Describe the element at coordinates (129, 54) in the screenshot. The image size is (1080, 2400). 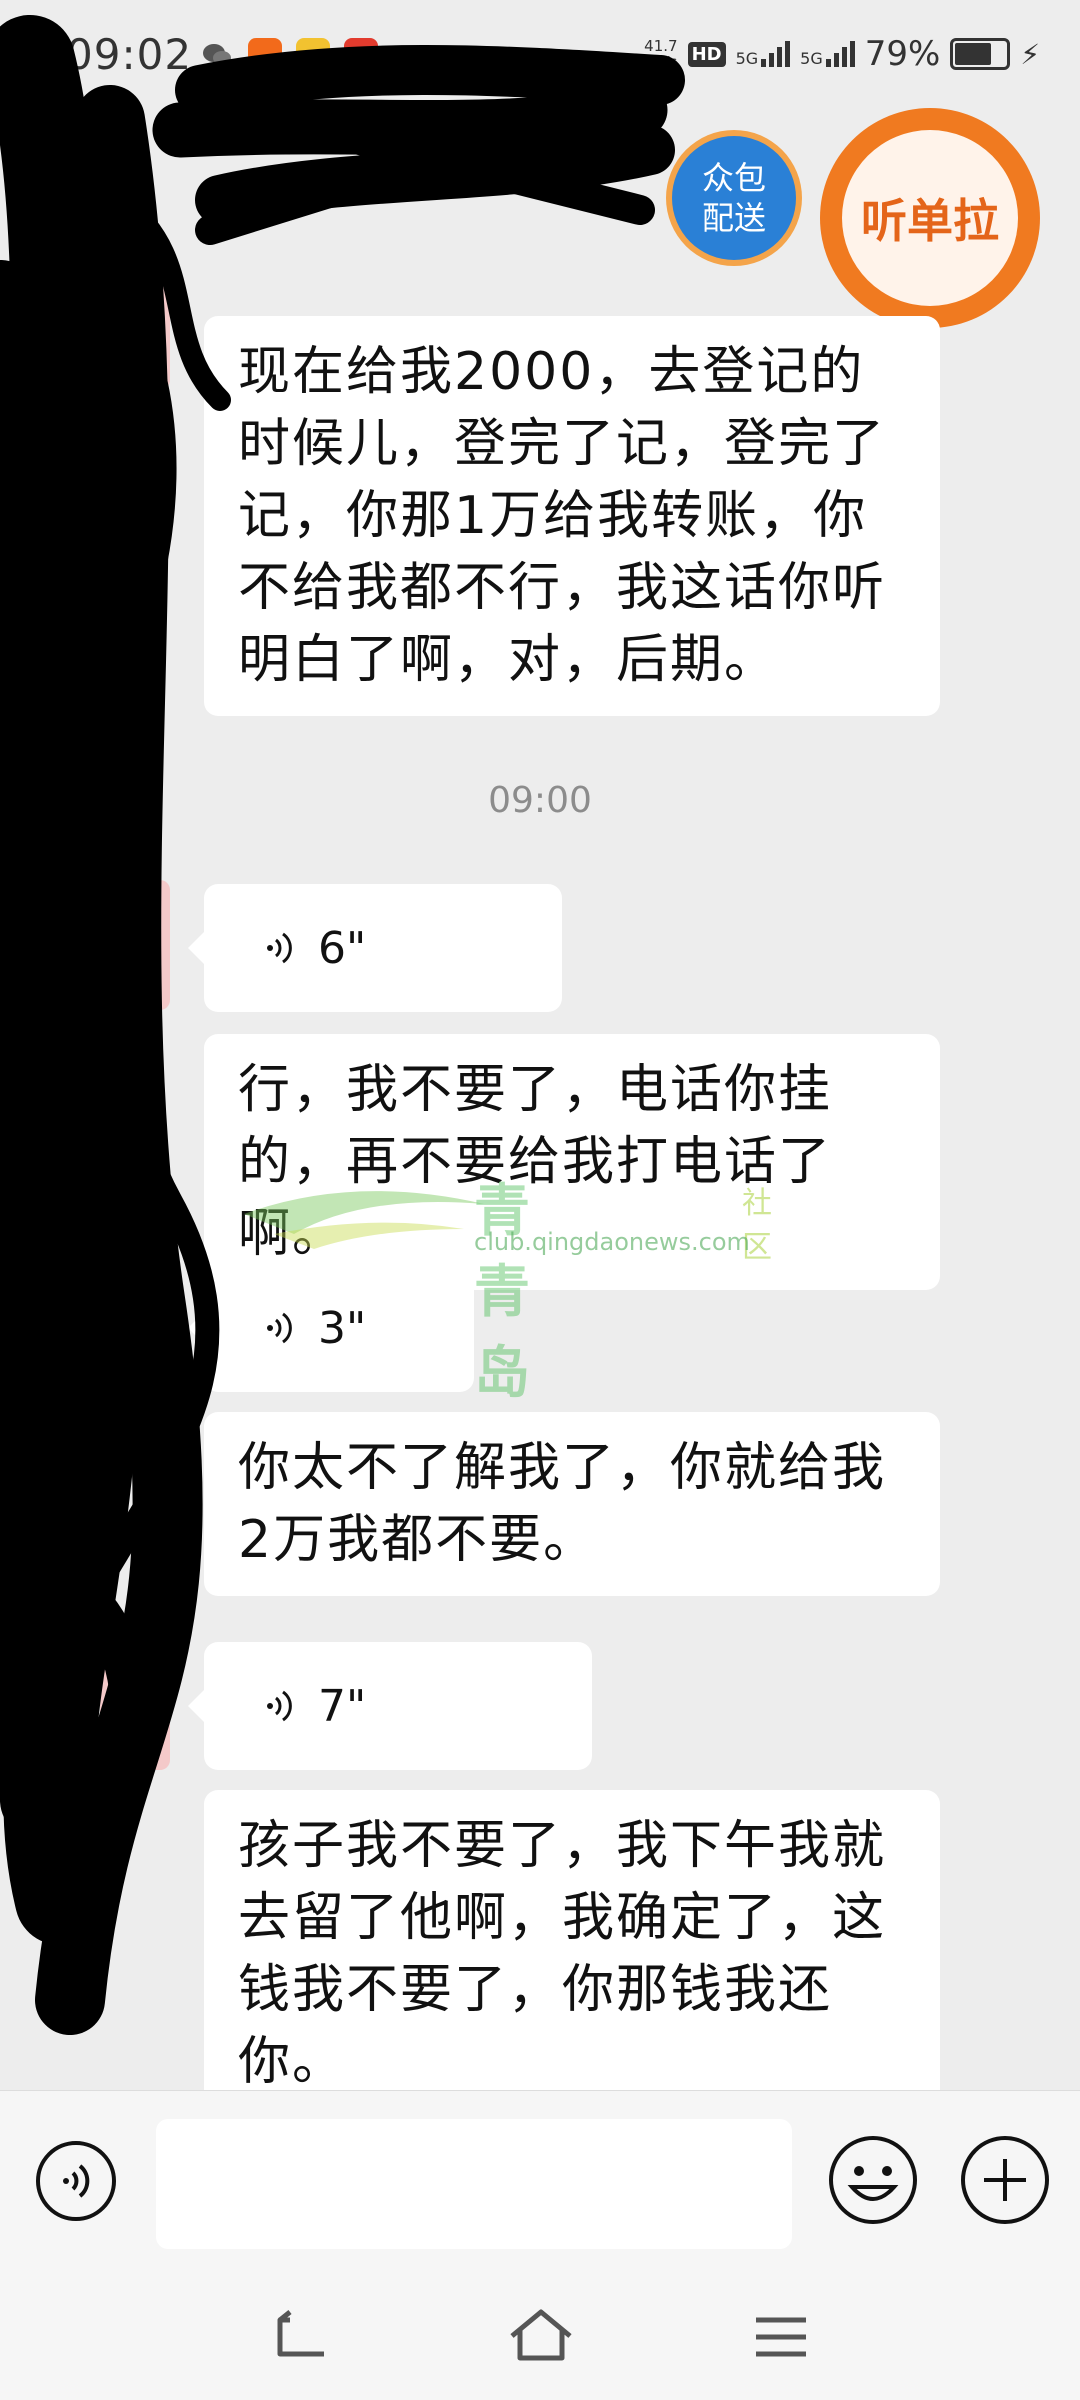
I see `status-time: 09:02` at that location.